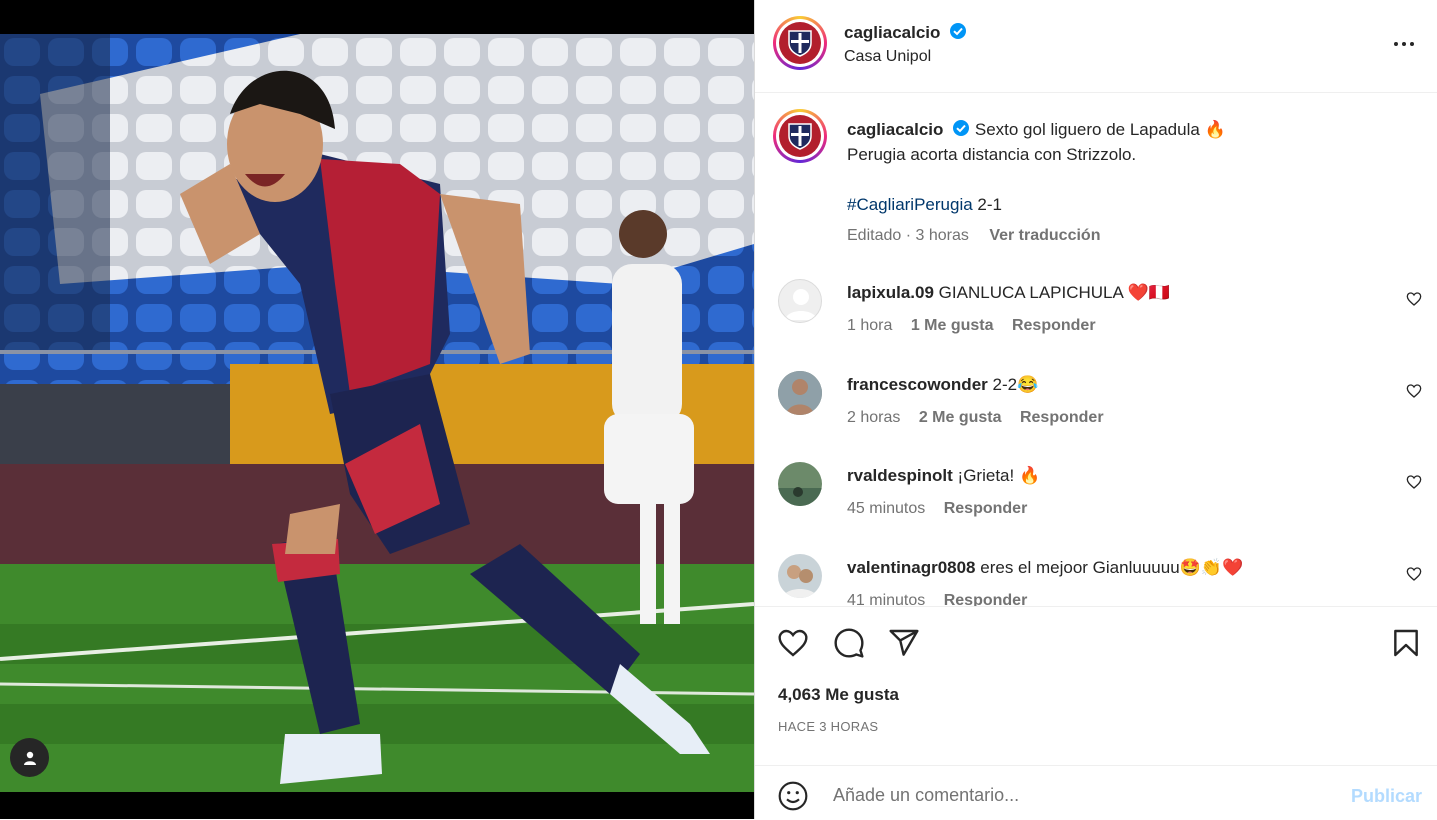 The height and width of the screenshot is (820, 1437). What do you see at coordinates (870, 325) in the screenshot?
I see `comment-time: 1 hora` at bounding box center [870, 325].